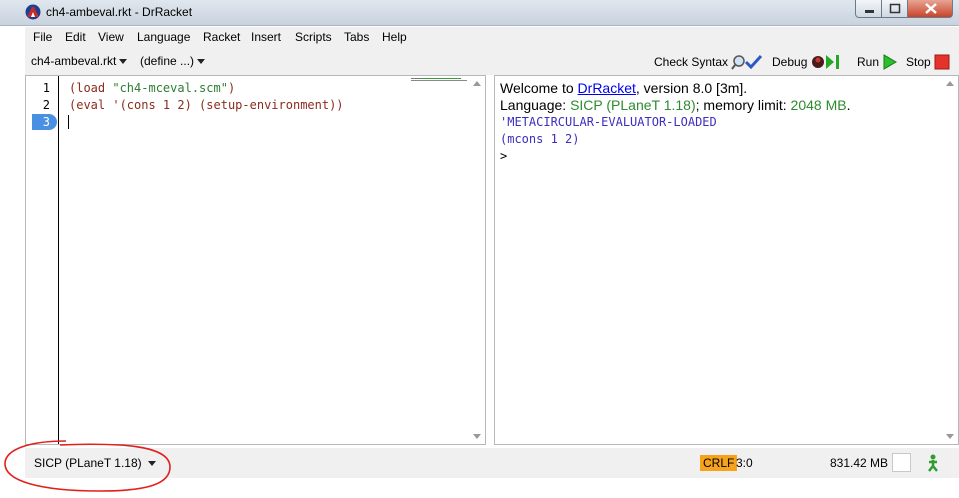  Describe the element at coordinates (266, 37) in the screenshot. I see `menu-insert: Insert` at that location.